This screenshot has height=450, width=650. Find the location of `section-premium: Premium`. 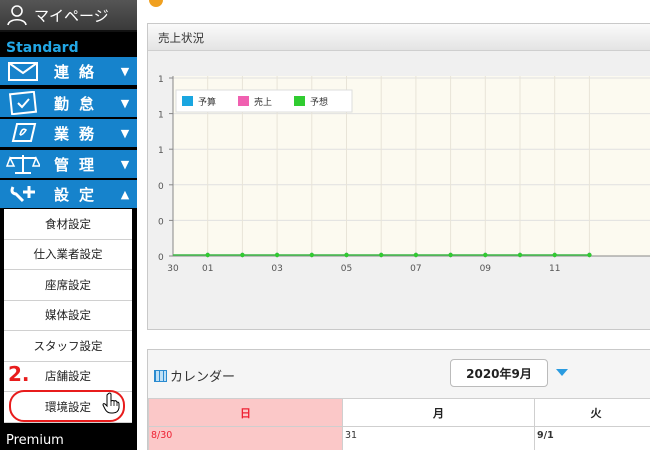

section-premium: Premium is located at coordinates (35, 440).